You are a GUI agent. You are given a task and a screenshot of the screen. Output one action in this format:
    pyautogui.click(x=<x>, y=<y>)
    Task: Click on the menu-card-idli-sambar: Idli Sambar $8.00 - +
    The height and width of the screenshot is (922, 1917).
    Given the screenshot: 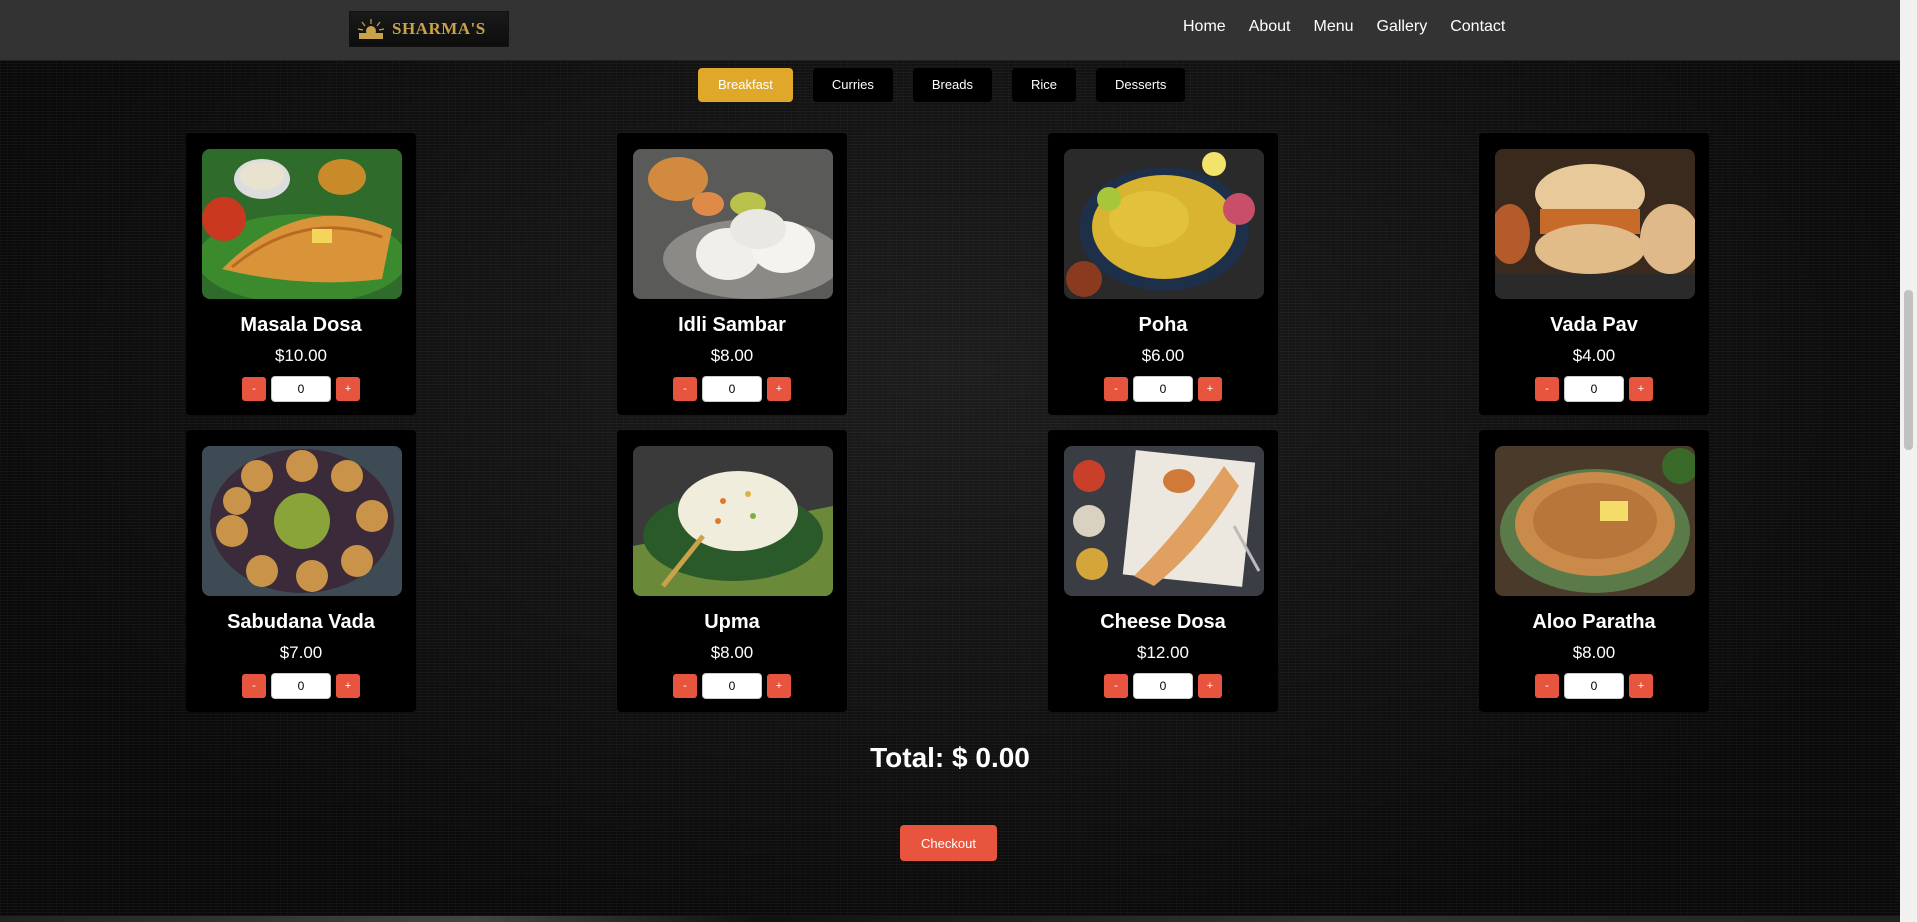 What is the action you would take?
    pyautogui.click(x=732, y=274)
    